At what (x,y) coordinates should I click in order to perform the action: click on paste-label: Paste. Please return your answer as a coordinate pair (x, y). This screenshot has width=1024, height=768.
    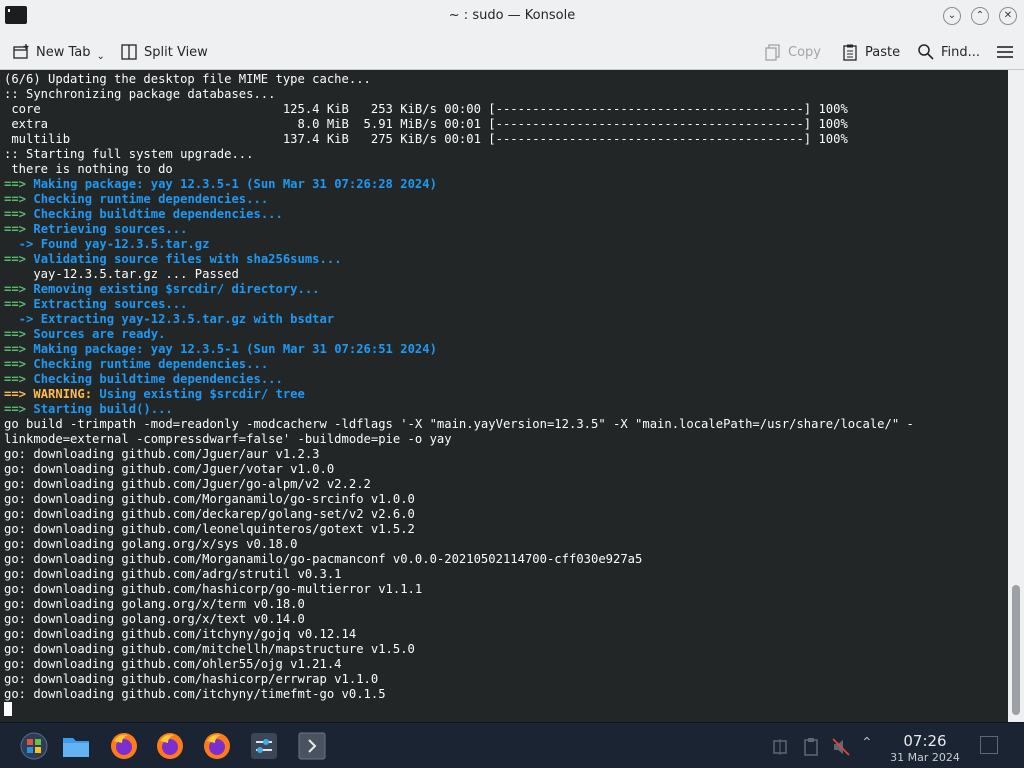
    Looking at the image, I should click on (883, 52).